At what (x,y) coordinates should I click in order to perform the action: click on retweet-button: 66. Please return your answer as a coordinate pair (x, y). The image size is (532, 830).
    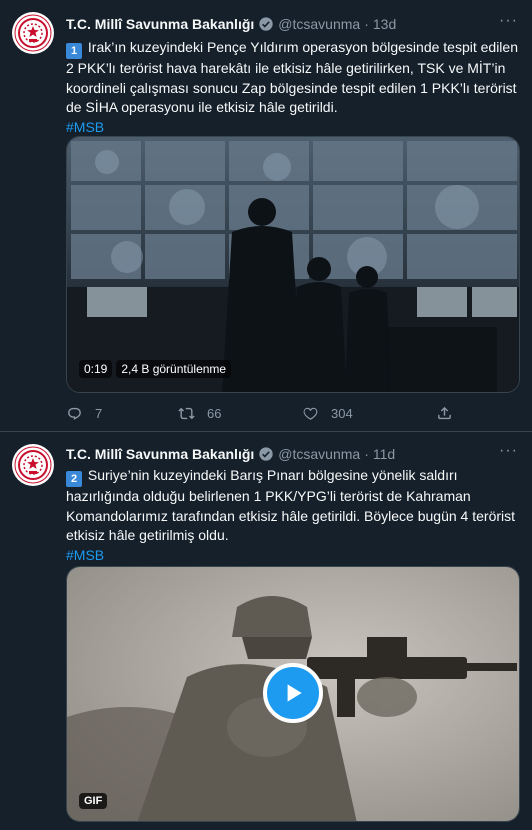
    Looking at the image, I should click on (240, 413).